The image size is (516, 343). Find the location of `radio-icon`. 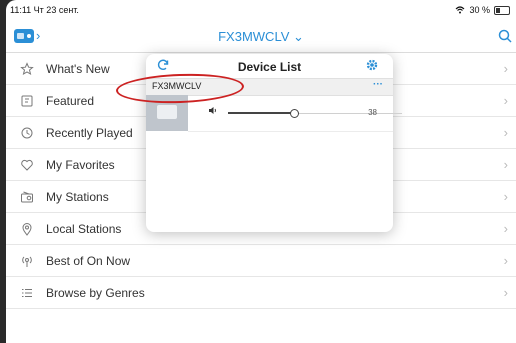

radio-icon is located at coordinates (27, 196).